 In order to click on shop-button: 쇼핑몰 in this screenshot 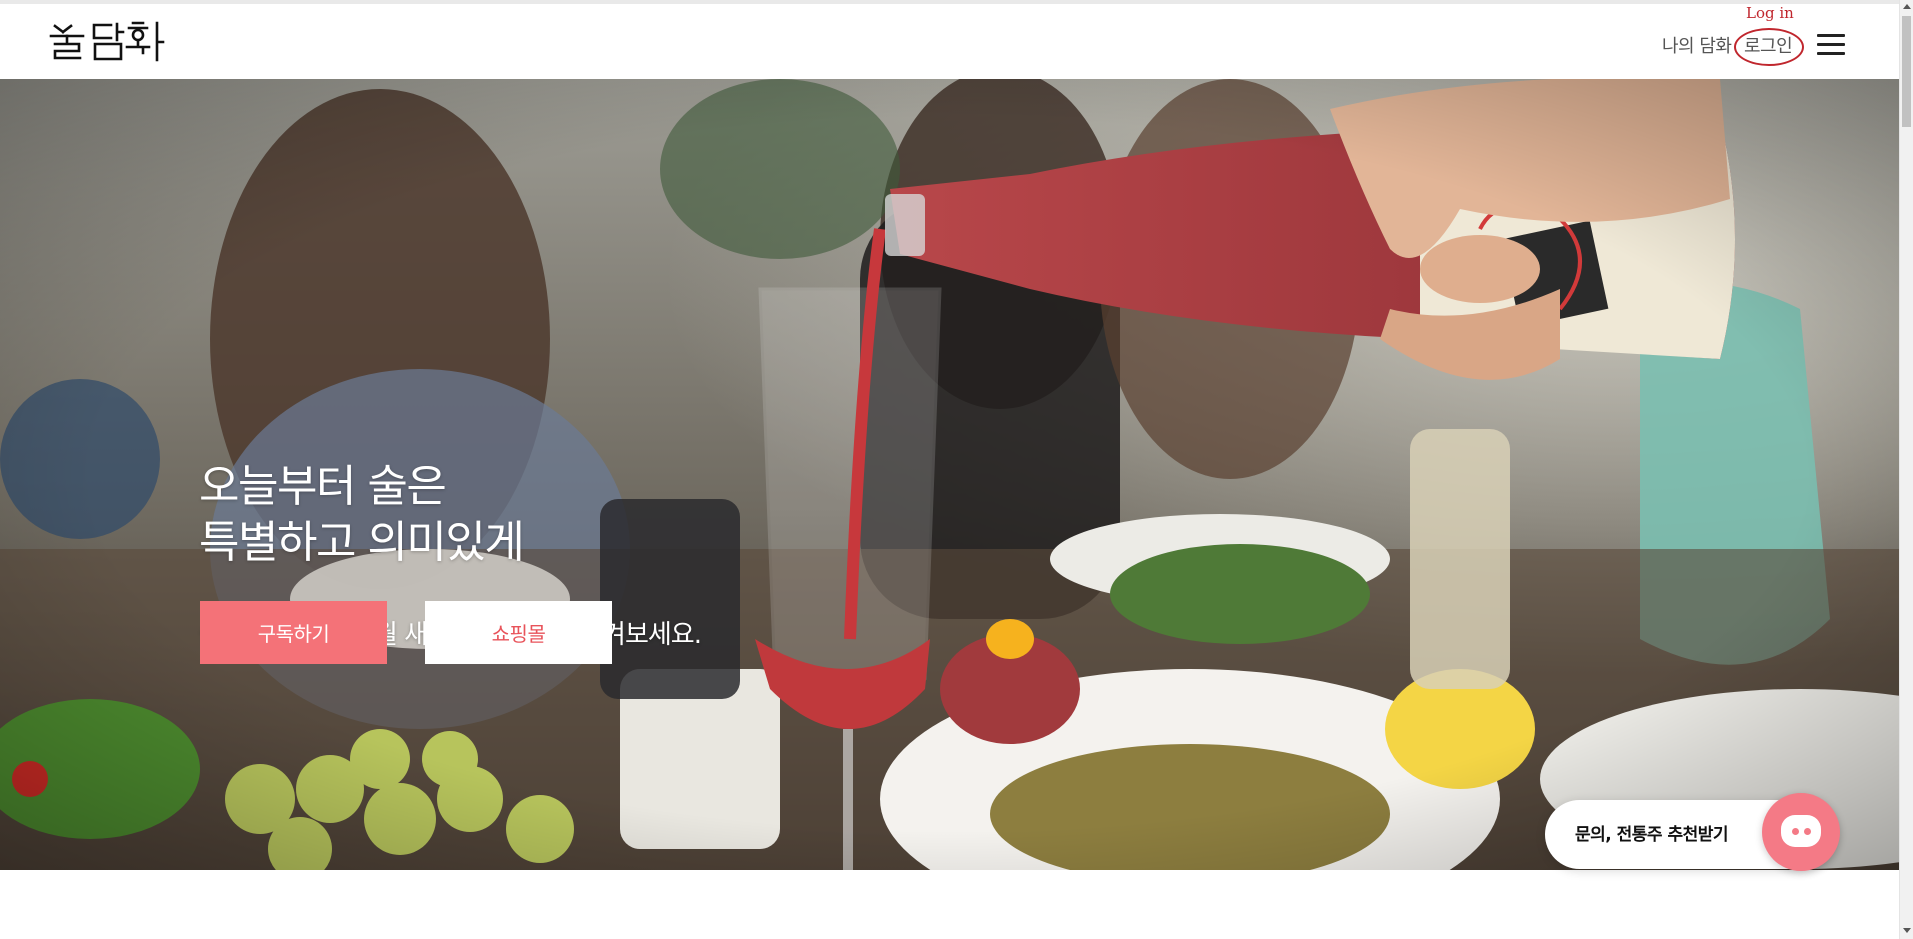, I will do `click(518, 632)`.